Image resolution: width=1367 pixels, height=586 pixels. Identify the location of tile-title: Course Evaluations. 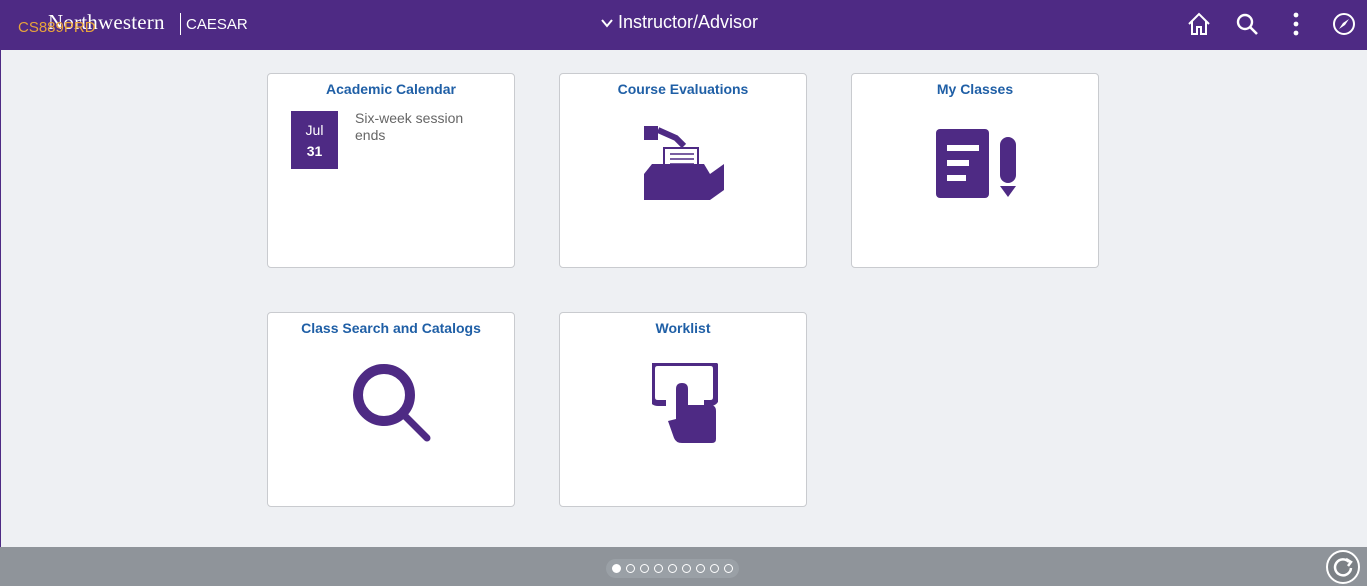
(683, 89).